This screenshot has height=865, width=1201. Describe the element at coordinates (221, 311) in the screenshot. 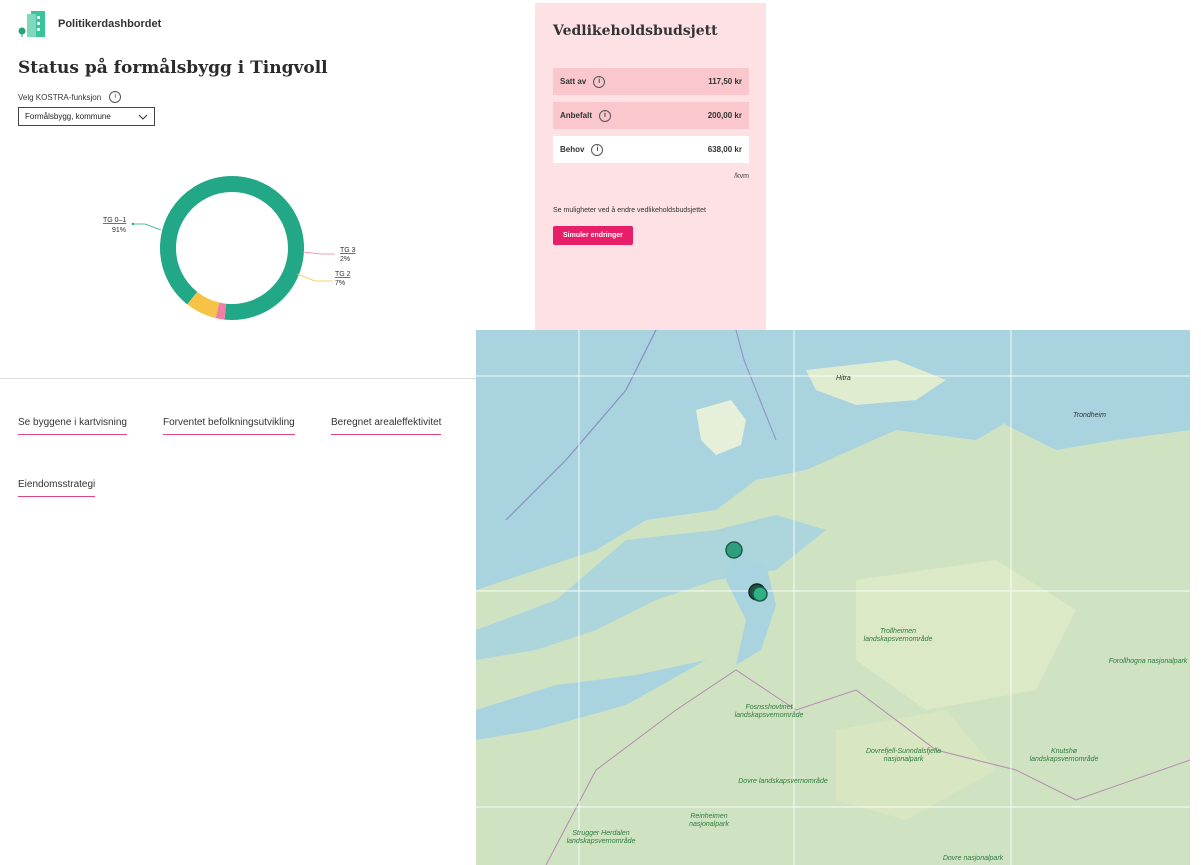

I see `donut-segment-tg3` at that location.